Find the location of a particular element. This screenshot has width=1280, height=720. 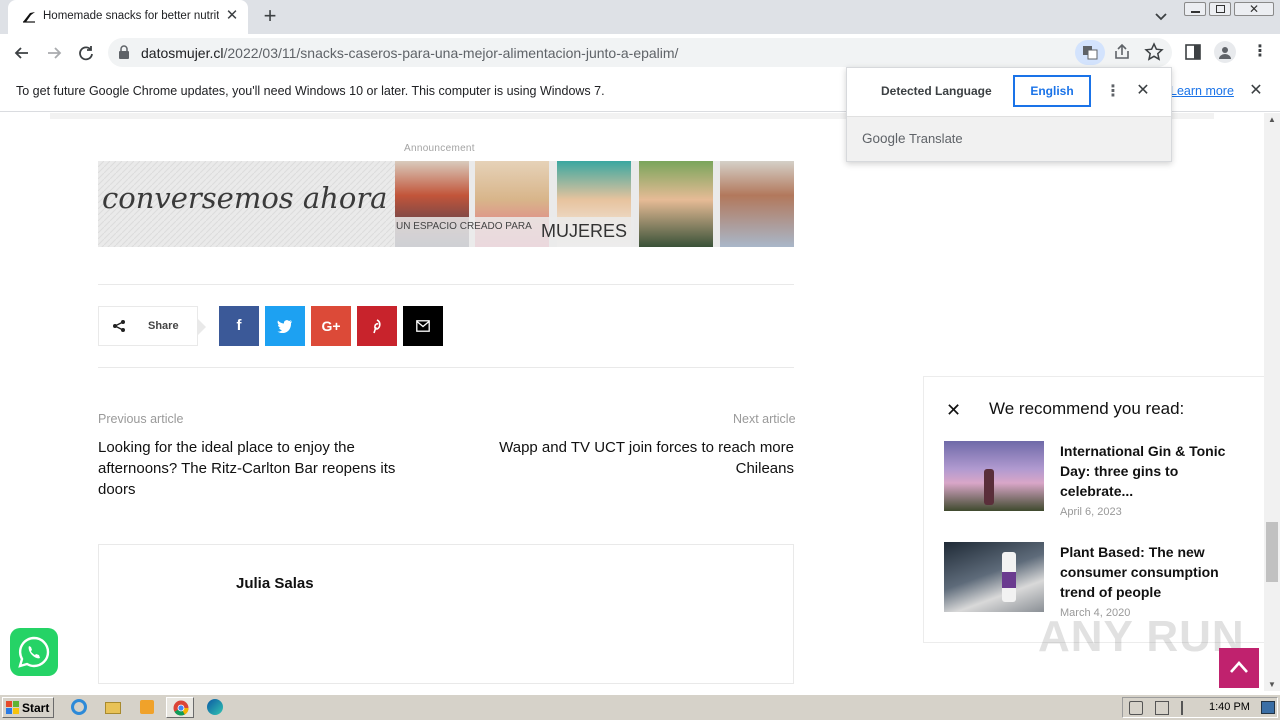

minimize-button is located at coordinates (1195, 9).